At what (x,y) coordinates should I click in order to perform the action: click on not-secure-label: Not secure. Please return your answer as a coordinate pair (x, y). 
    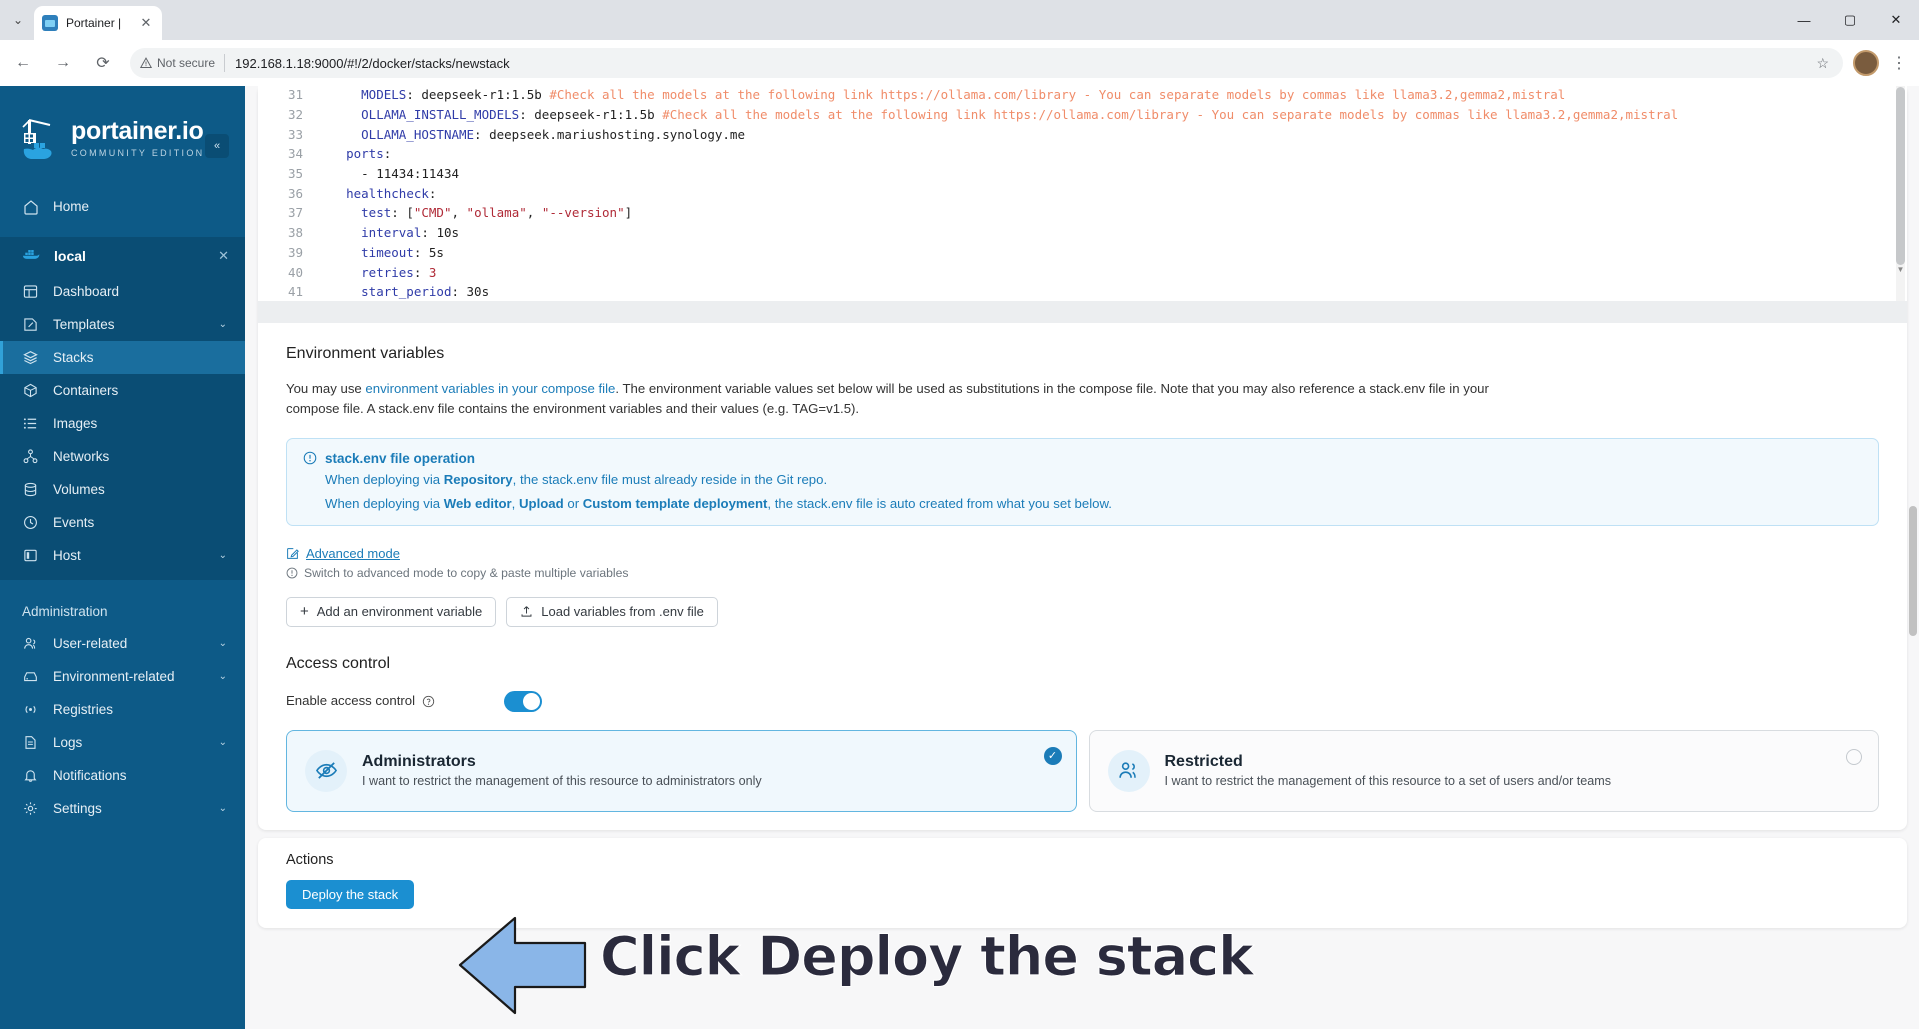
    Looking at the image, I should click on (186, 63).